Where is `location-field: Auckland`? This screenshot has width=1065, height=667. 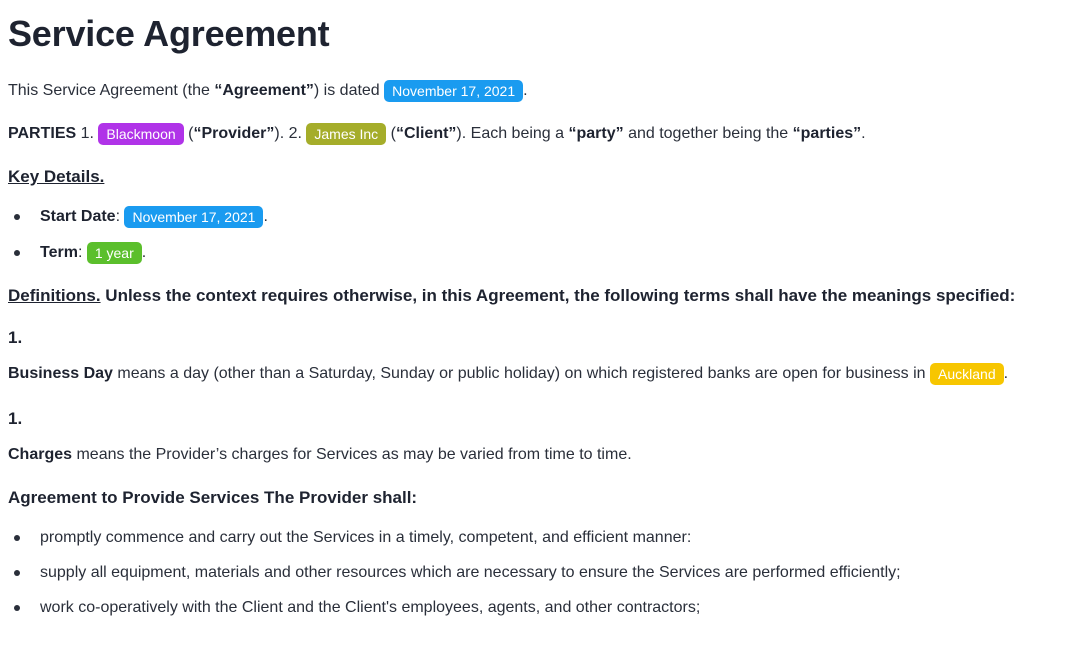 location-field: Auckland is located at coordinates (967, 374).